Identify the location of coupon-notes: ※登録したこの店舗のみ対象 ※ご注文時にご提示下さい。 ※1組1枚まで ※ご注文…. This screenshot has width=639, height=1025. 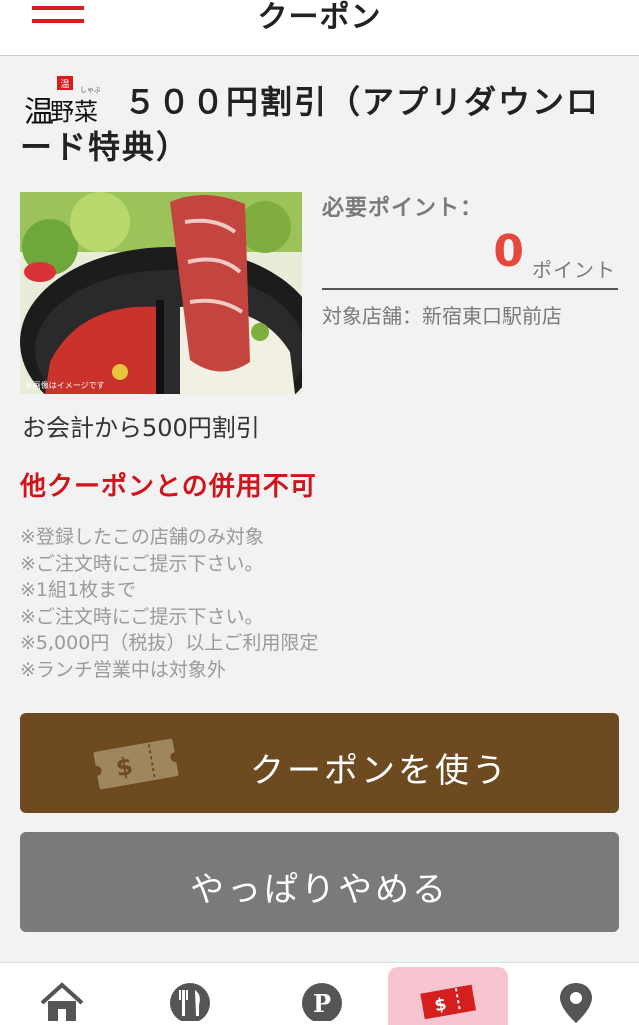
(169, 603).